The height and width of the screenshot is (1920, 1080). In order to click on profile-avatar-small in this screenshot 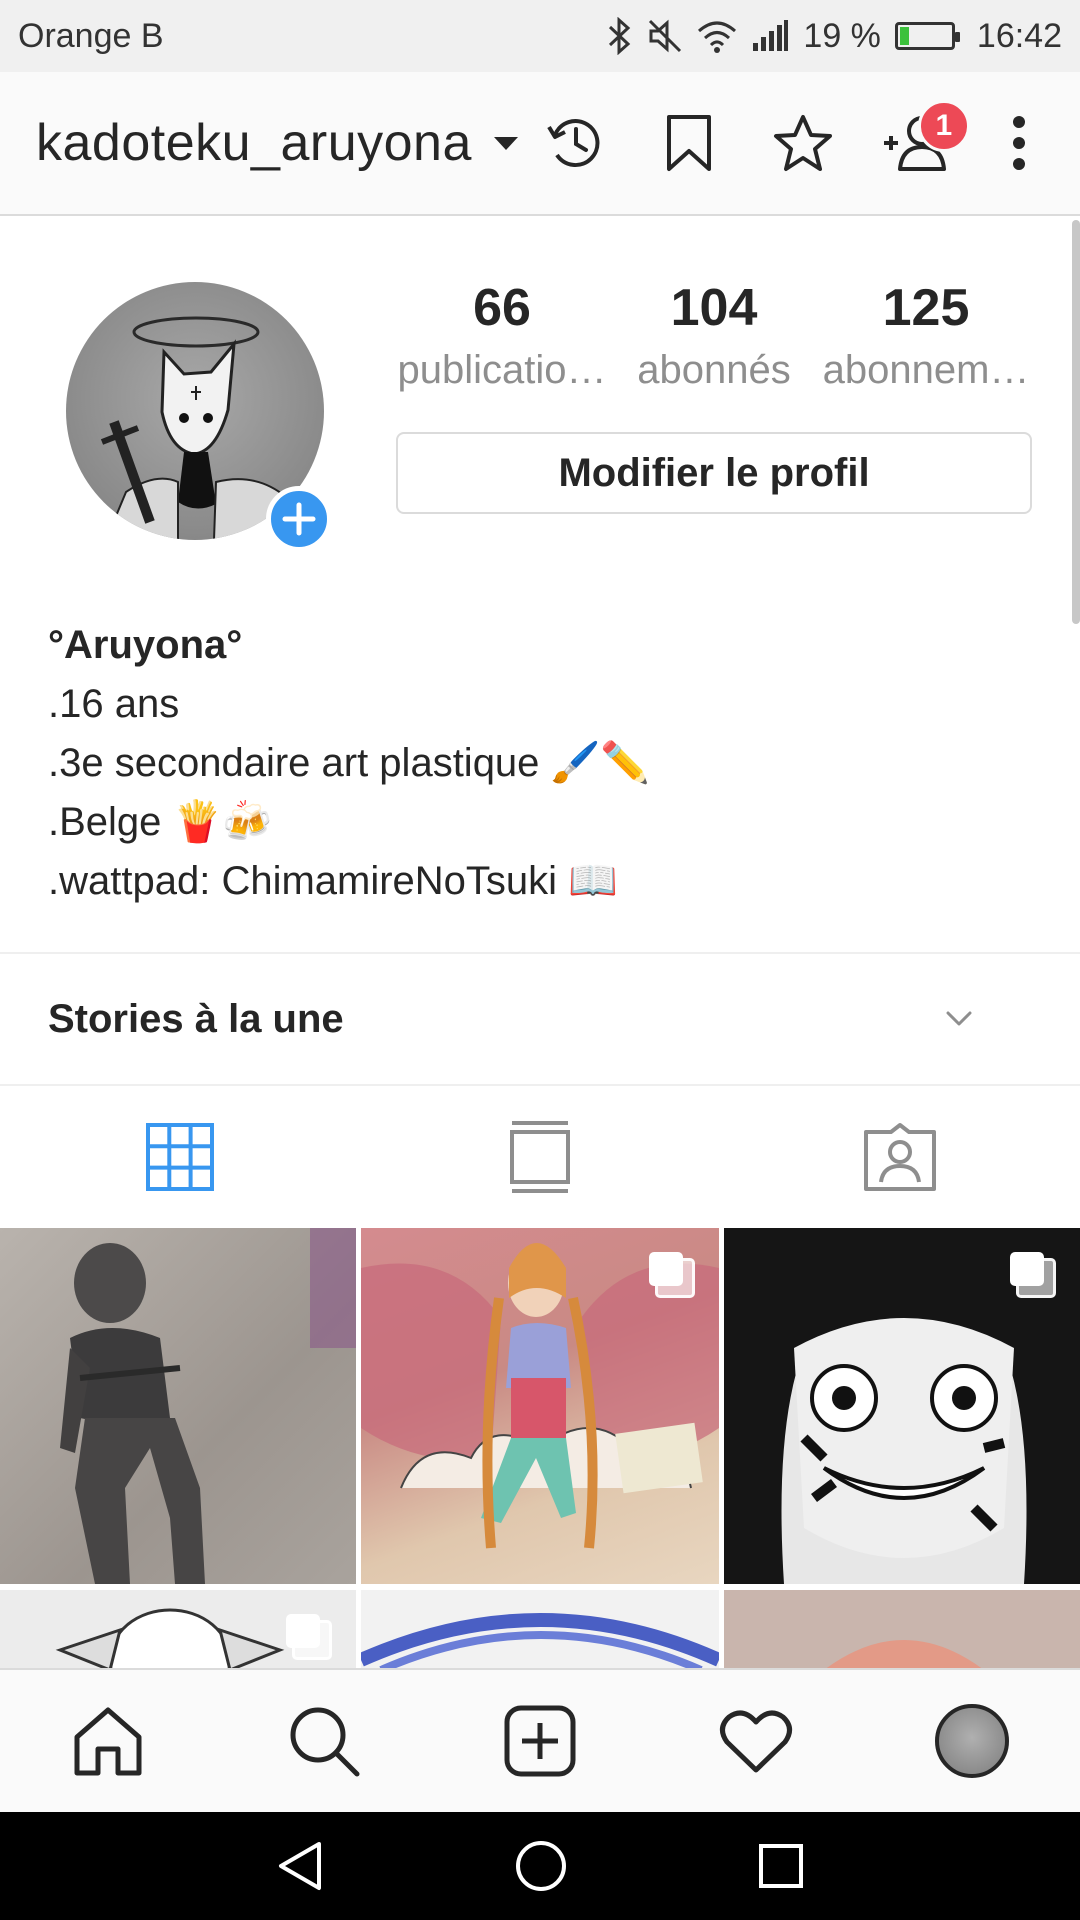, I will do `click(972, 1741)`.